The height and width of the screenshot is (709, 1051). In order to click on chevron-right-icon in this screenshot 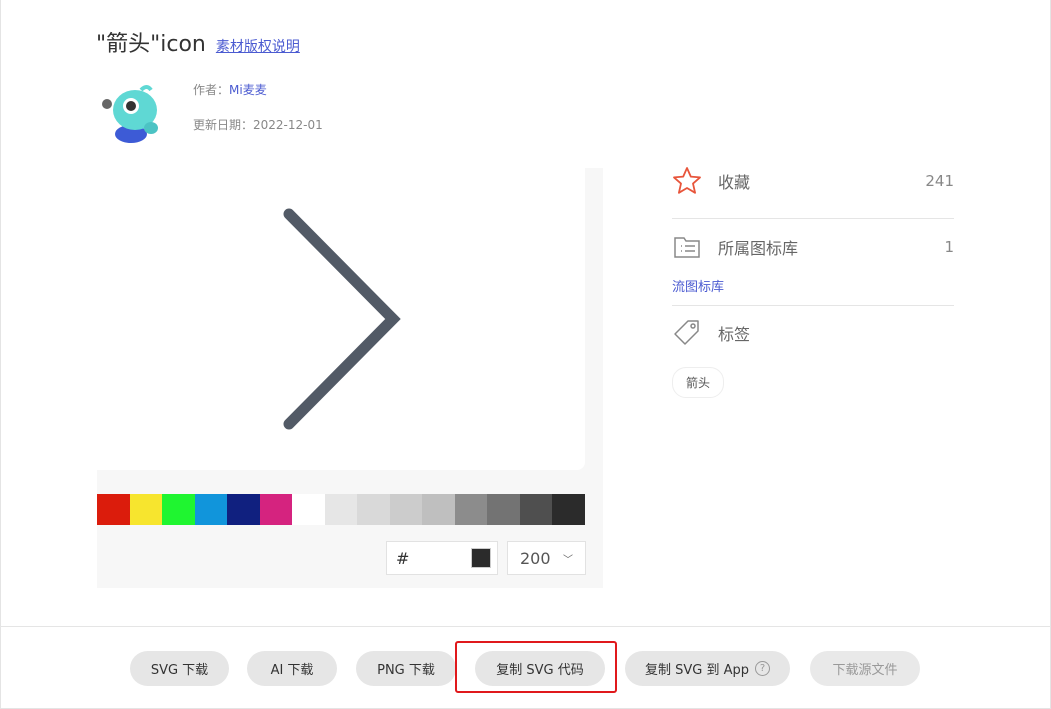, I will do `click(342, 319)`.